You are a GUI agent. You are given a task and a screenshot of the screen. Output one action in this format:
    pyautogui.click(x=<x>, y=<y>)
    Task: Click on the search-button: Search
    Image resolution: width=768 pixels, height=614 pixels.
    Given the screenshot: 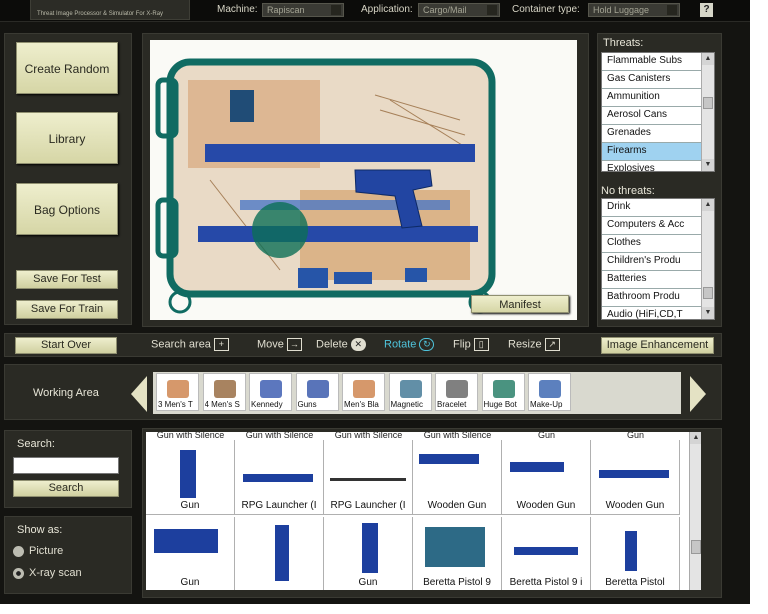 What is the action you would take?
    pyautogui.click(x=66, y=488)
    